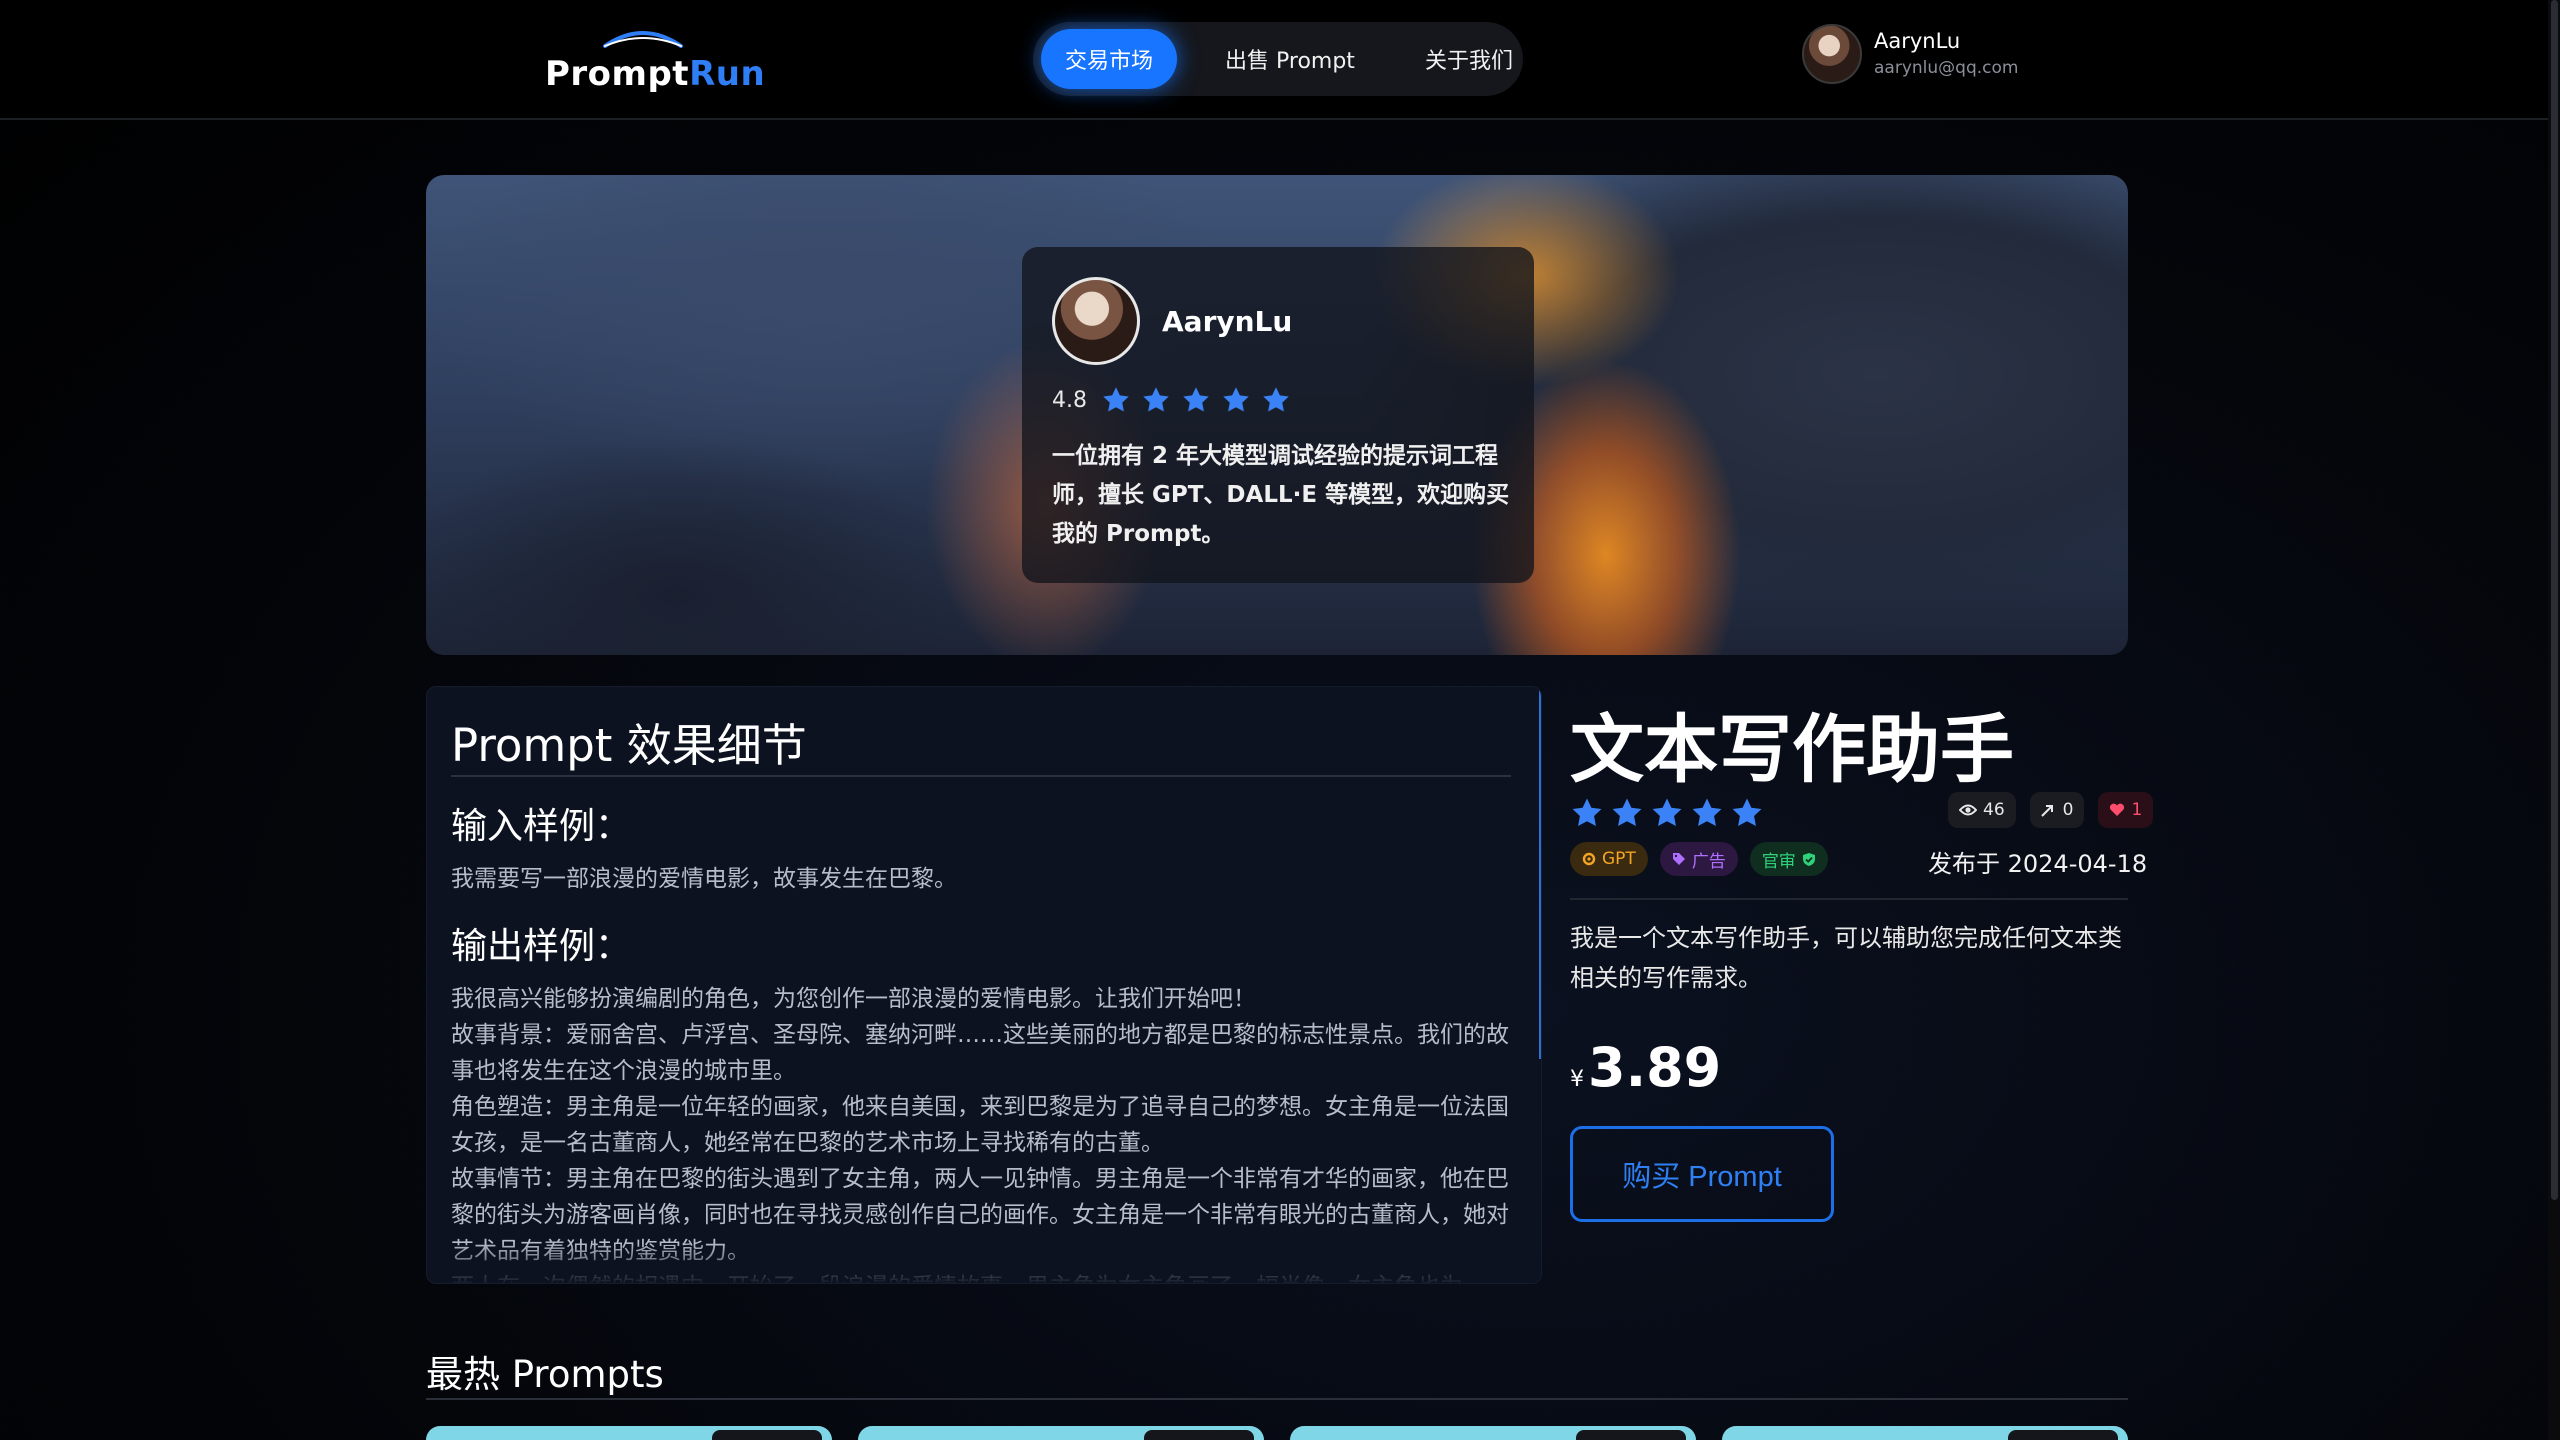 The image size is (2560, 1440). Describe the element at coordinates (704, 879) in the screenshot. I see `input-sample-text: 我需要写一部浪漫的爱情电影，故事发生在巴黎。` at that location.